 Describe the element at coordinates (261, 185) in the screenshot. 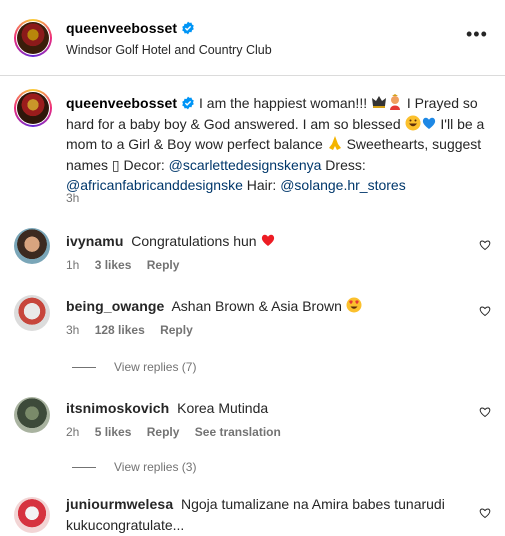

I see `caption-text: Hair:` at that location.